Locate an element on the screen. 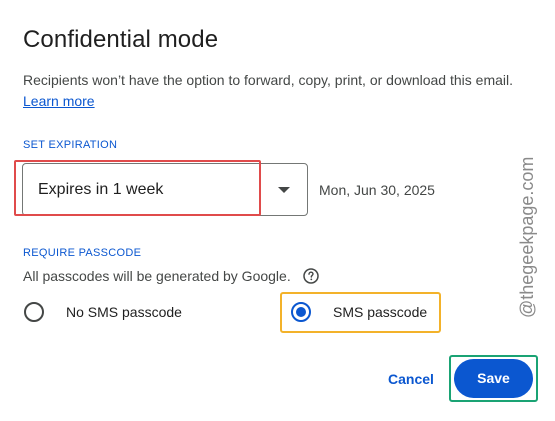 This screenshot has width=555, height=421. watermark: @thegeekpage.com is located at coordinates (527, 237).